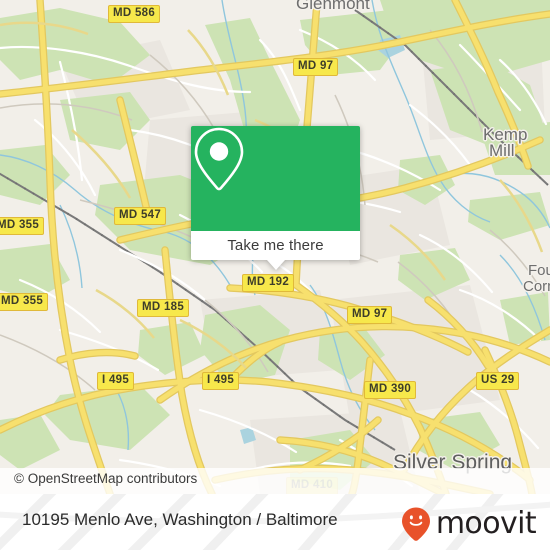  What do you see at coordinates (498, 381) in the screenshot?
I see `road-shield-us29: US 29` at bounding box center [498, 381].